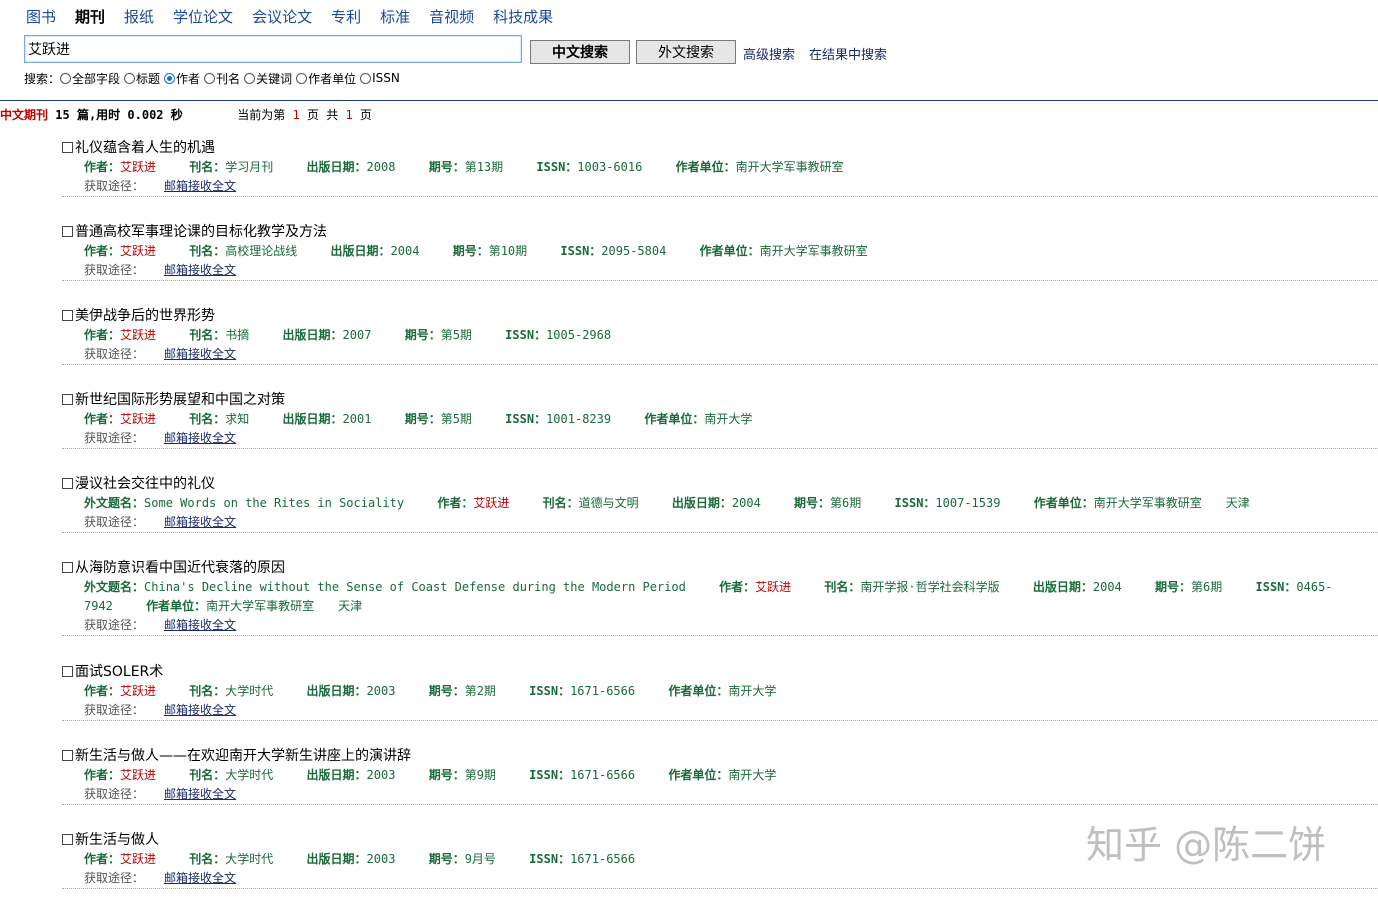 The height and width of the screenshot is (897, 1378). I want to click on chinese-search-button: 中文搜索, so click(580, 52).